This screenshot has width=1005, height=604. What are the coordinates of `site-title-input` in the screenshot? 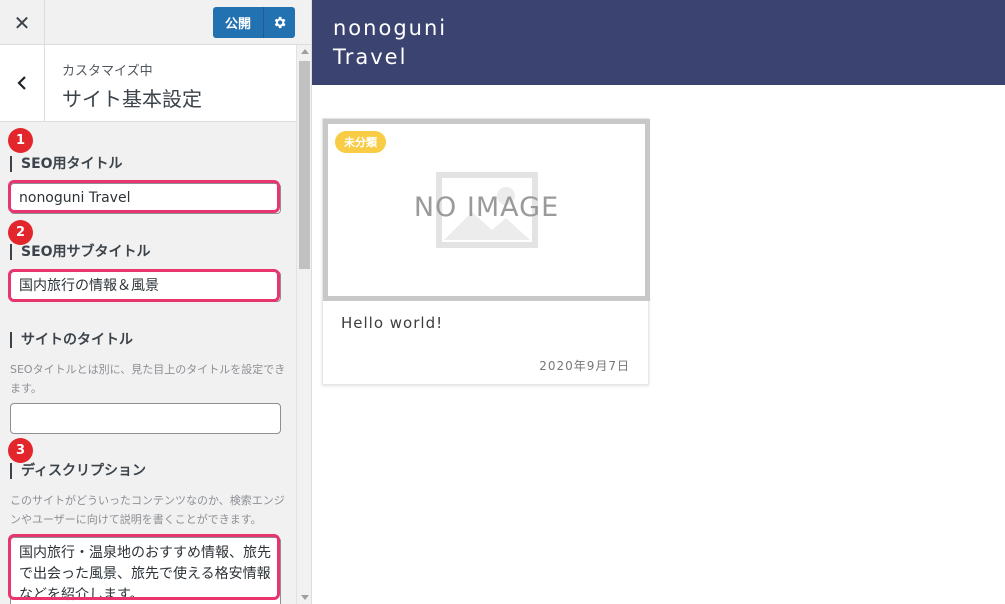 It's located at (145, 418).